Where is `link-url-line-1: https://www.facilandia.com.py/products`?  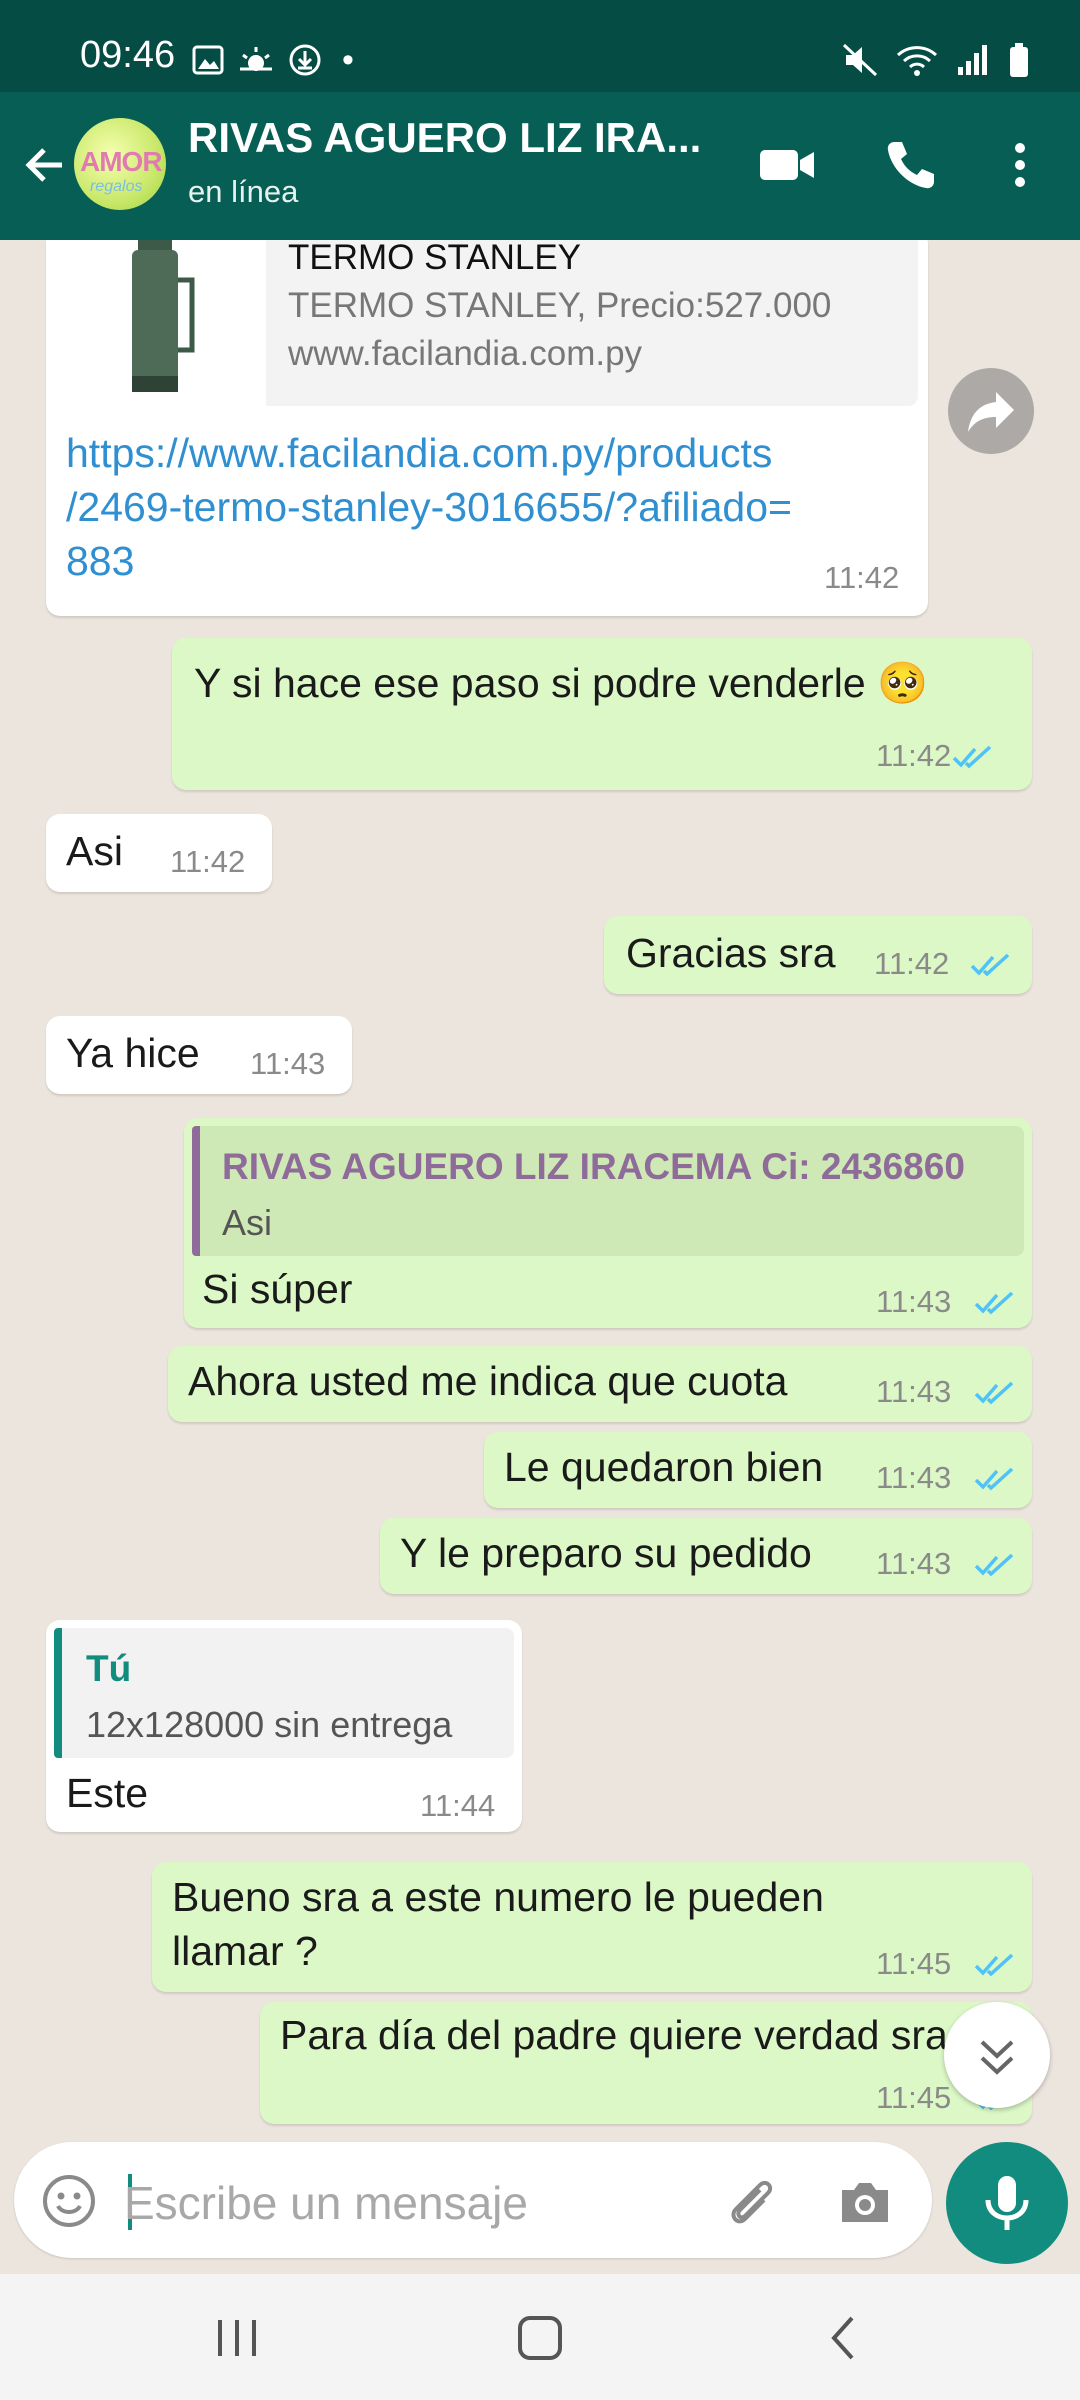
link-url-line-1: https://www.facilandia.com.py/products is located at coordinates (419, 453).